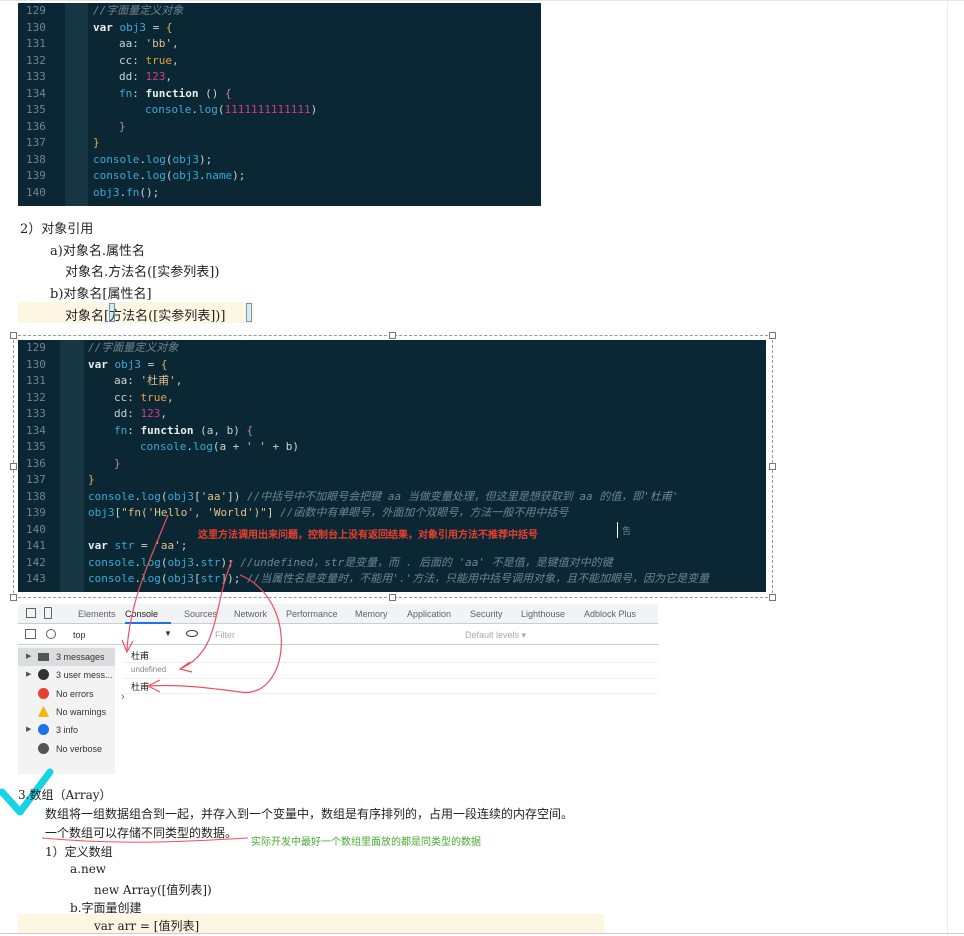 The image size is (964, 936). What do you see at coordinates (65, 795) in the screenshot?
I see `section-heading-array: 3.数组（Array）` at bounding box center [65, 795].